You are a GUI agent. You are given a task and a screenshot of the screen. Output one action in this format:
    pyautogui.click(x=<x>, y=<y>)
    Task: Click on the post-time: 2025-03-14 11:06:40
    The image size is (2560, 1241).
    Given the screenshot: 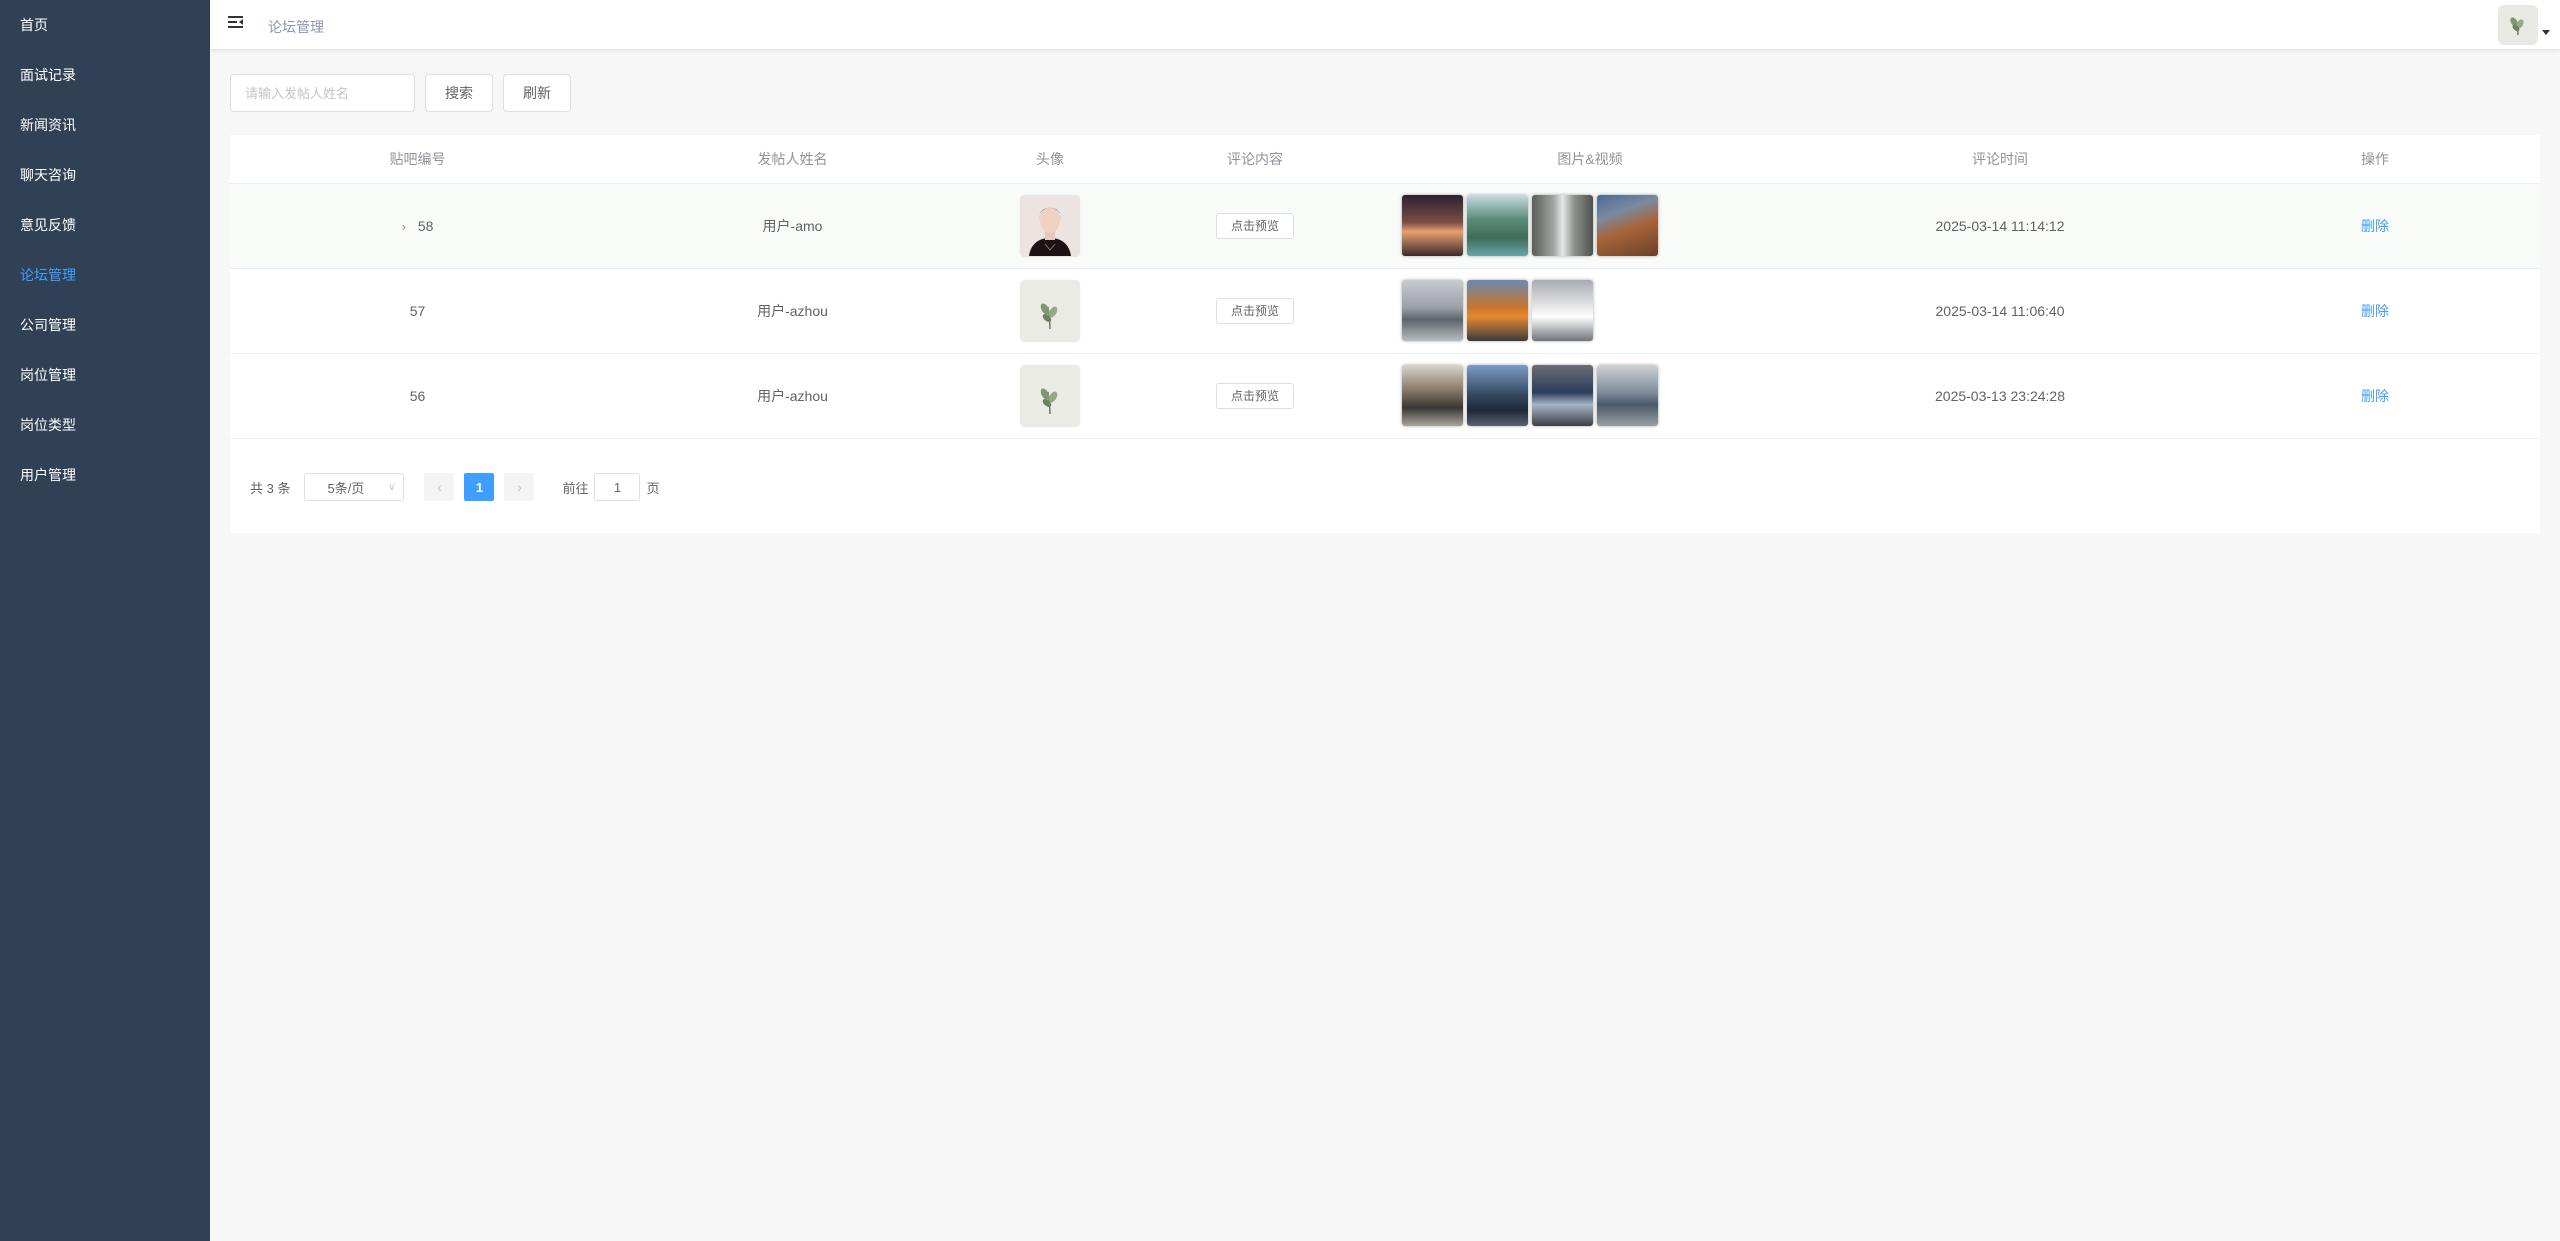 What is the action you would take?
    pyautogui.click(x=2000, y=311)
    